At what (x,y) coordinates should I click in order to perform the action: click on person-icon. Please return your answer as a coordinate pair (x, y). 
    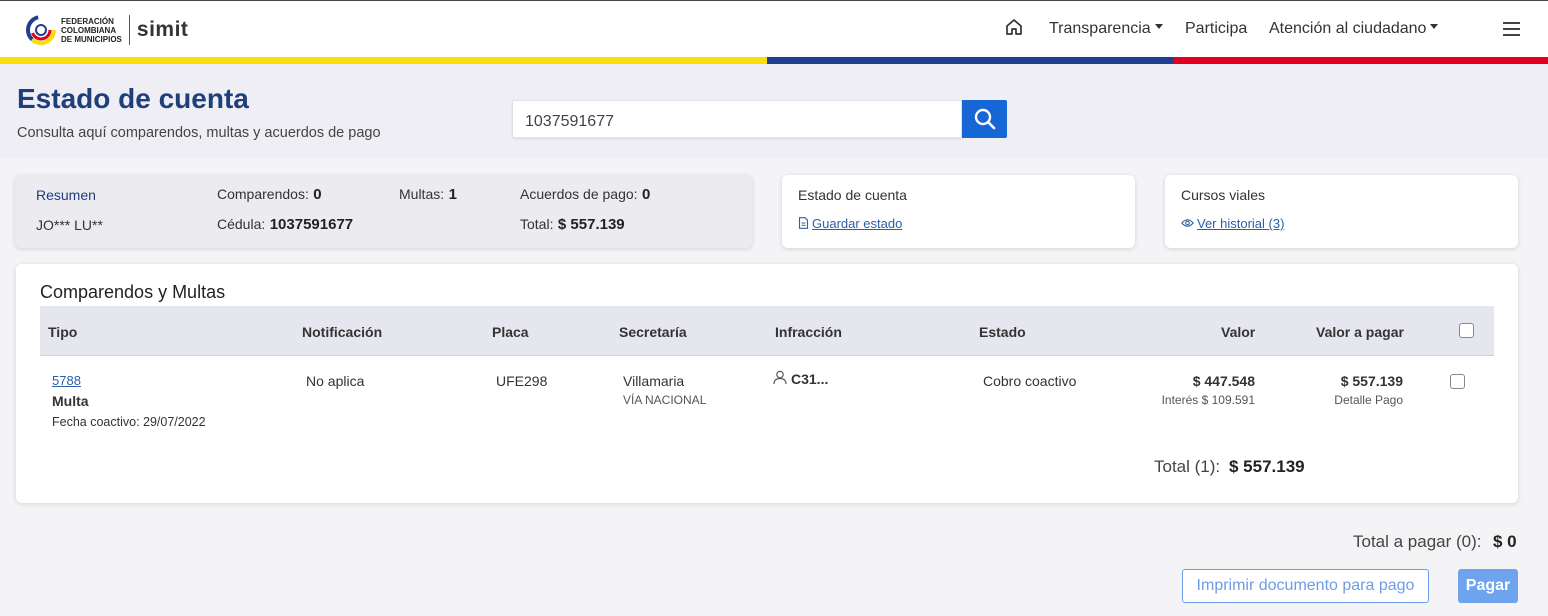
    Looking at the image, I should click on (780, 377).